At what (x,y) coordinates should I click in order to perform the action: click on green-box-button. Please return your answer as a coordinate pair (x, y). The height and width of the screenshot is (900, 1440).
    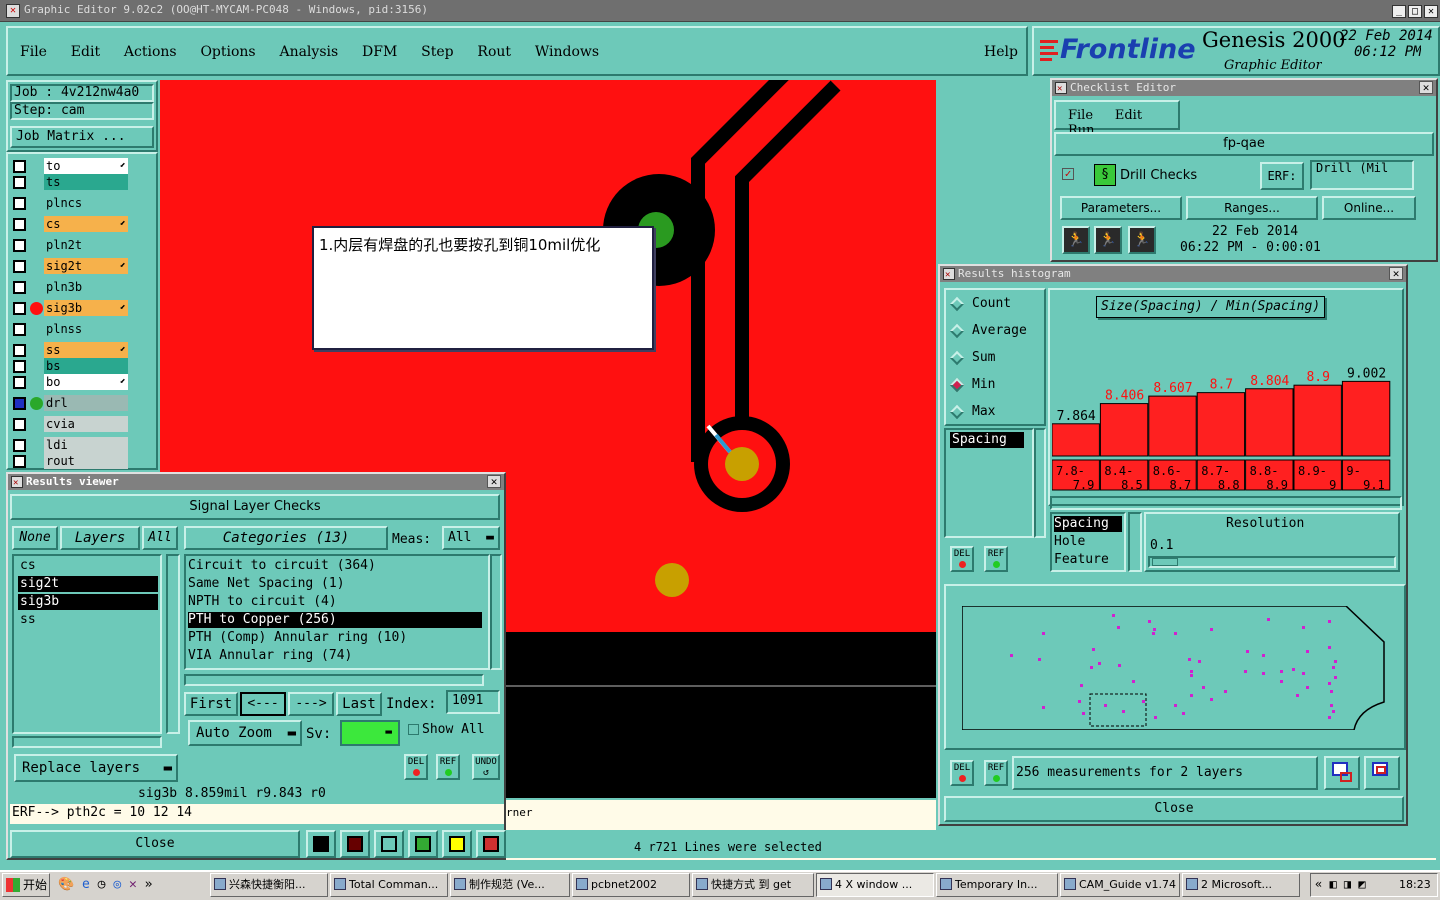
    Looking at the image, I should click on (423, 844).